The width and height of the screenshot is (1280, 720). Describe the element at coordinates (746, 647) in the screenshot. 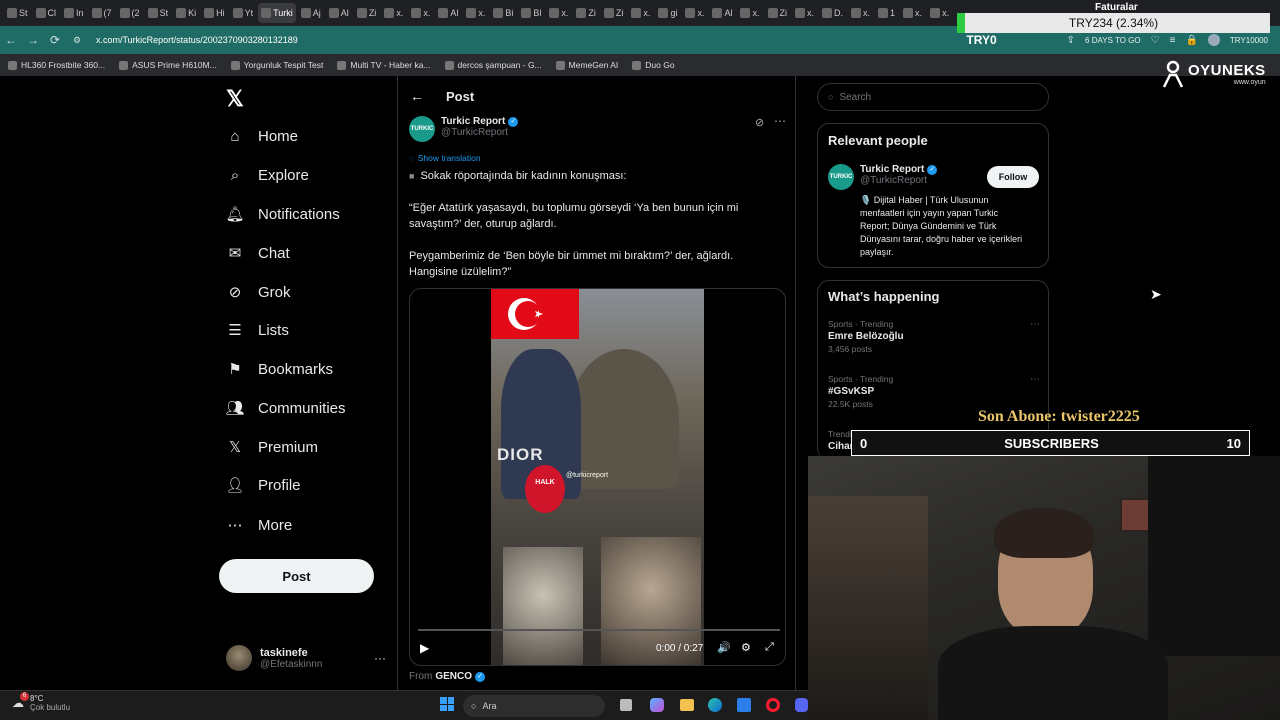

I see `settings-icon: ⚙` at that location.